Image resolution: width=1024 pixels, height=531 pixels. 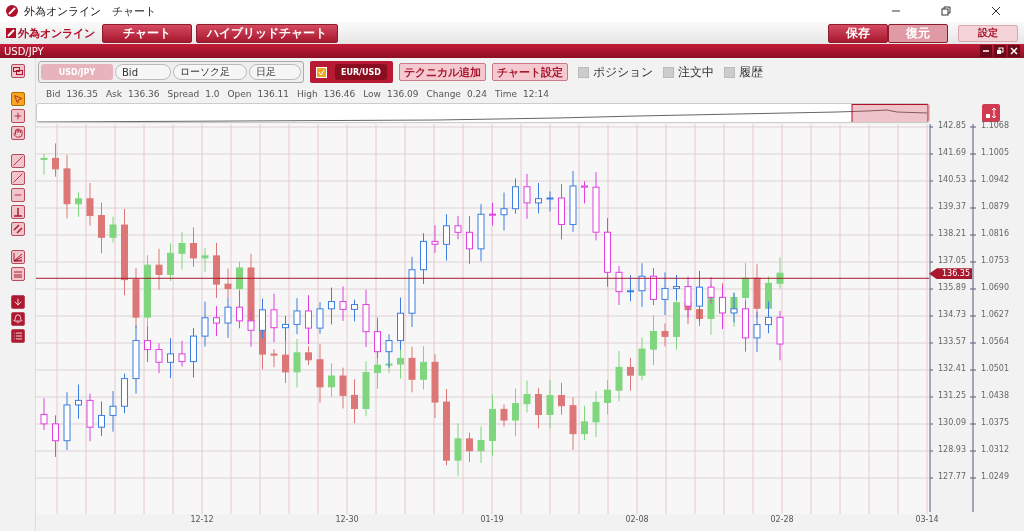 I want to click on close-panel-button, so click(x=1014, y=51).